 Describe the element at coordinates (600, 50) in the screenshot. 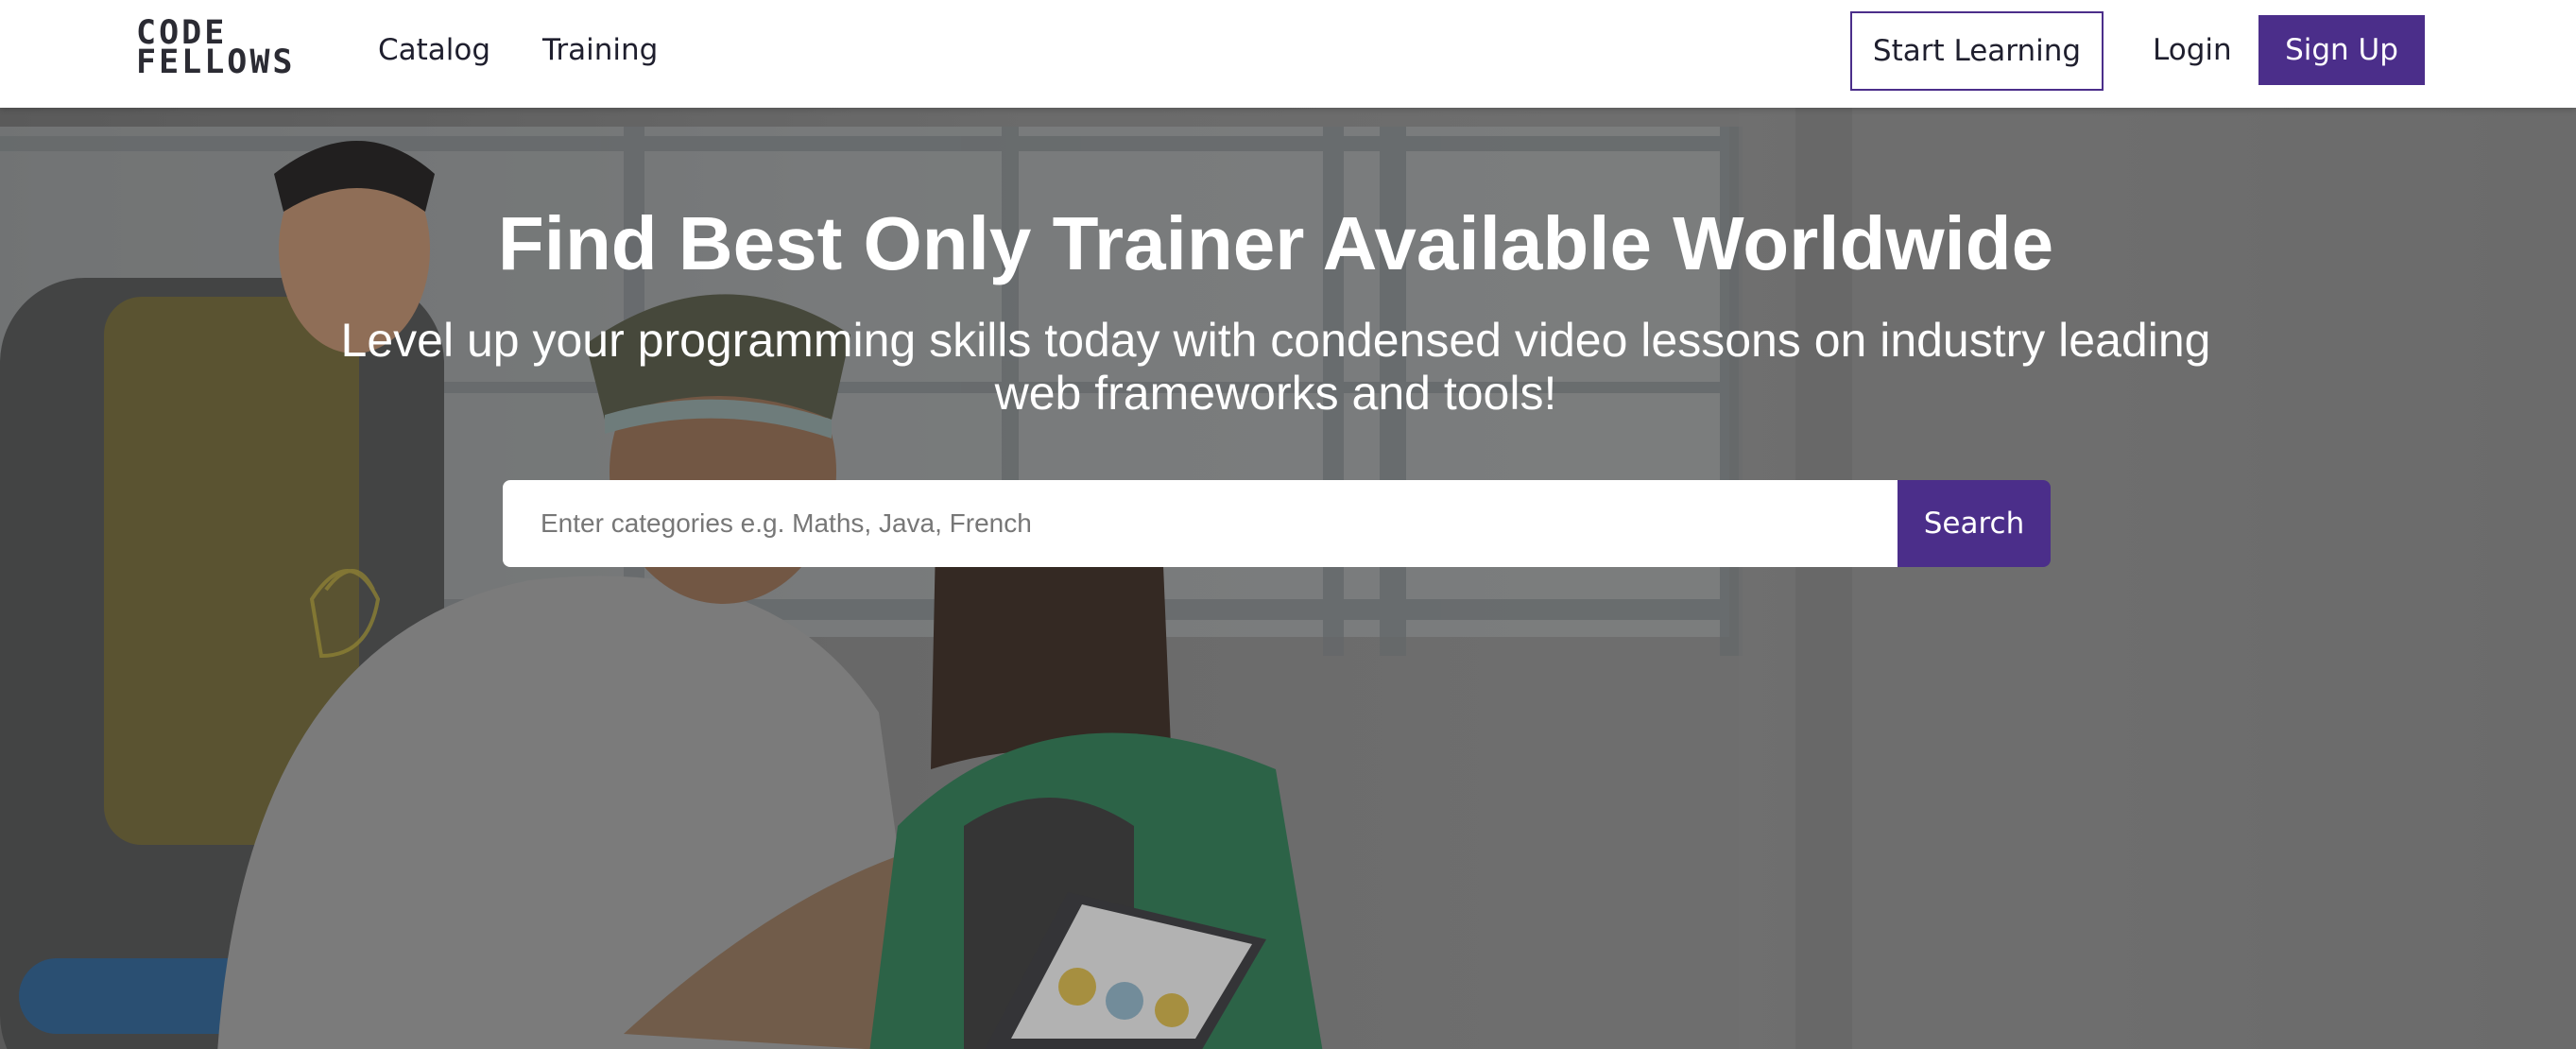

I see `nav-link-training: Training` at that location.